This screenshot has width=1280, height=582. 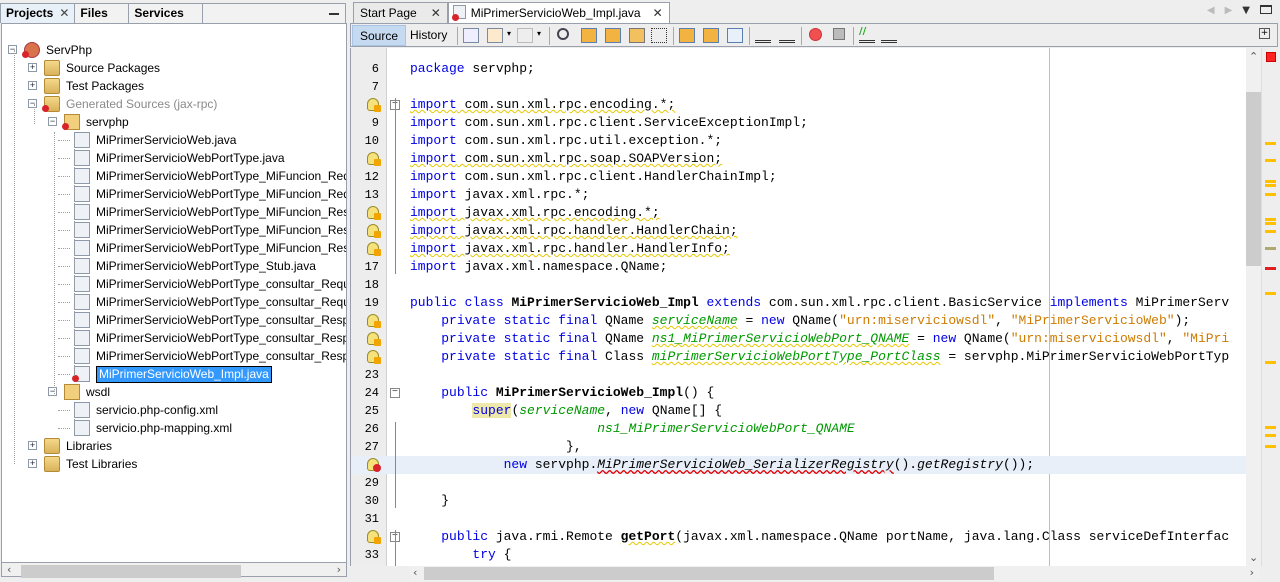 What do you see at coordinates (1270, 268) in the screenshot?
I see `error-stripe-mark` at bounding box center [1270, 268].